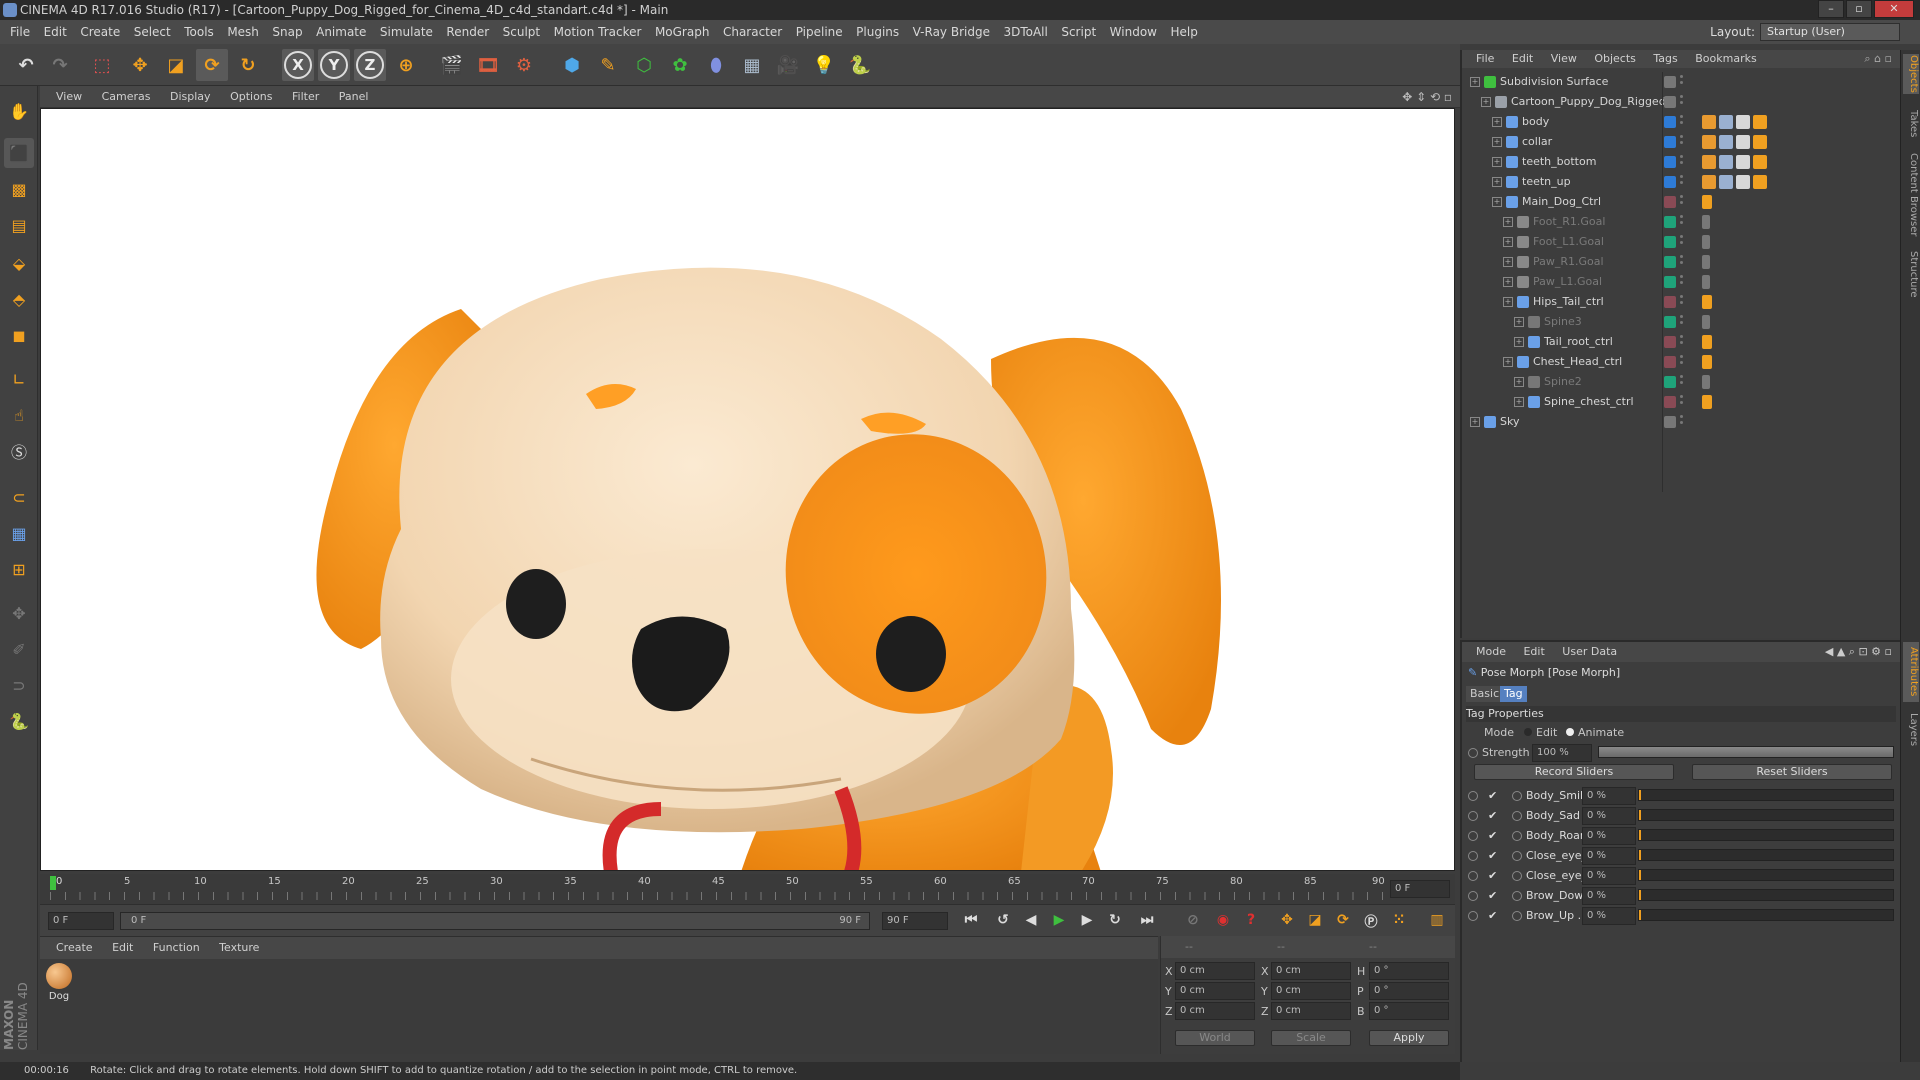  I want to click on menu-plugins: Plugins, so click(877, 32).